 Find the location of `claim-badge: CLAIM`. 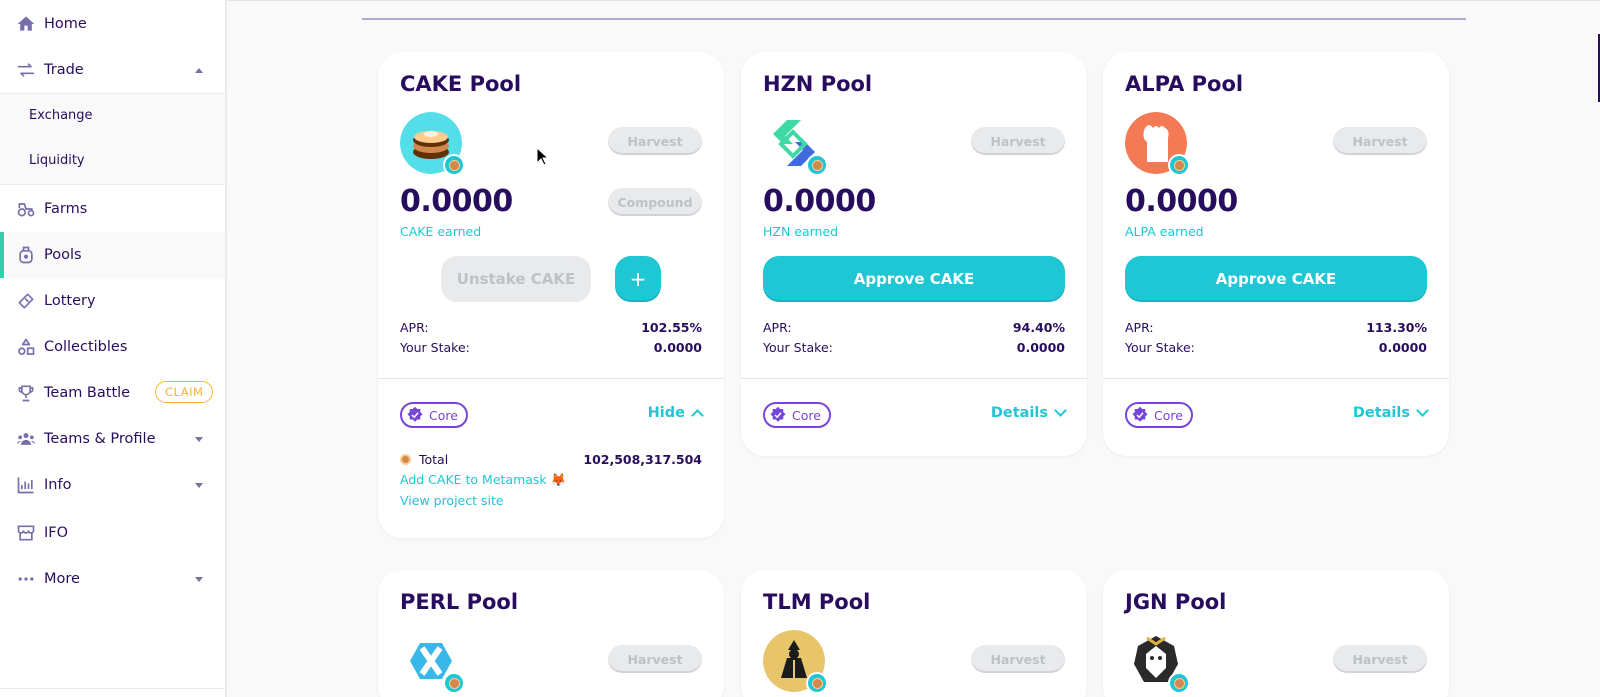

claim-badge: CLAIM is located at coordinates (184, 392).